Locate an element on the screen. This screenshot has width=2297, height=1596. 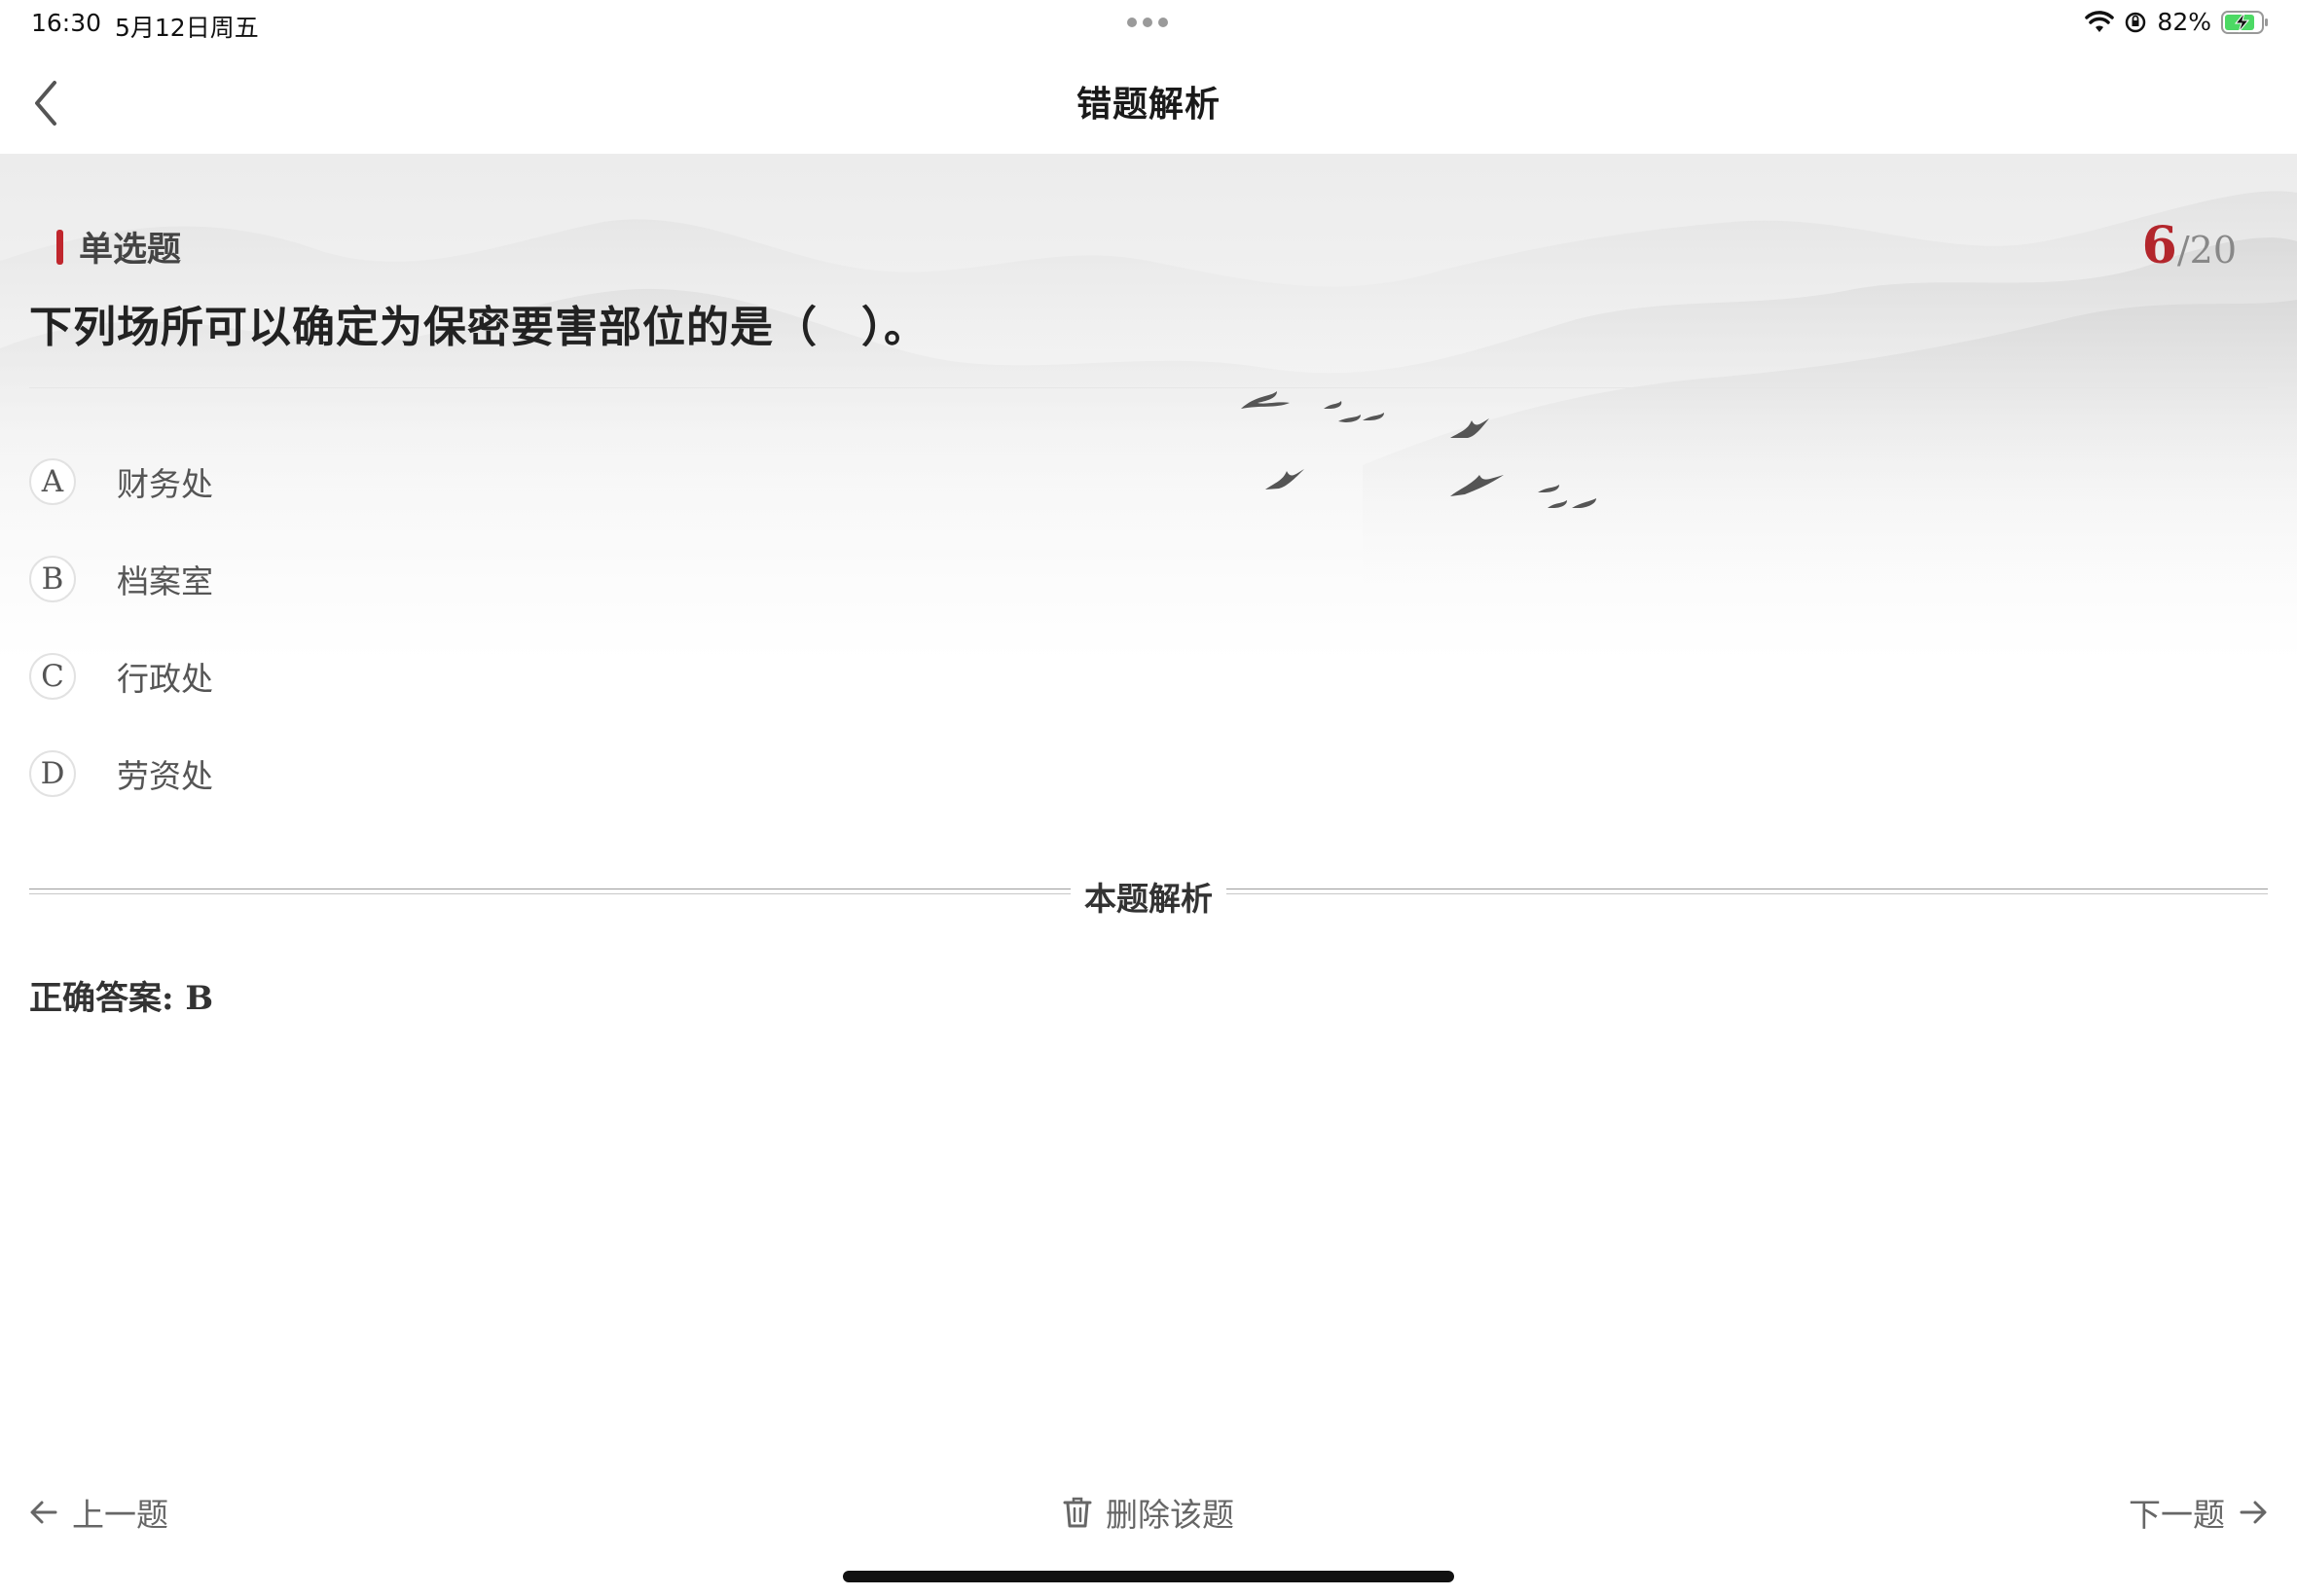
status-bar: 16:30 5月12日周五 82% is located at coordinates (1148, 23).